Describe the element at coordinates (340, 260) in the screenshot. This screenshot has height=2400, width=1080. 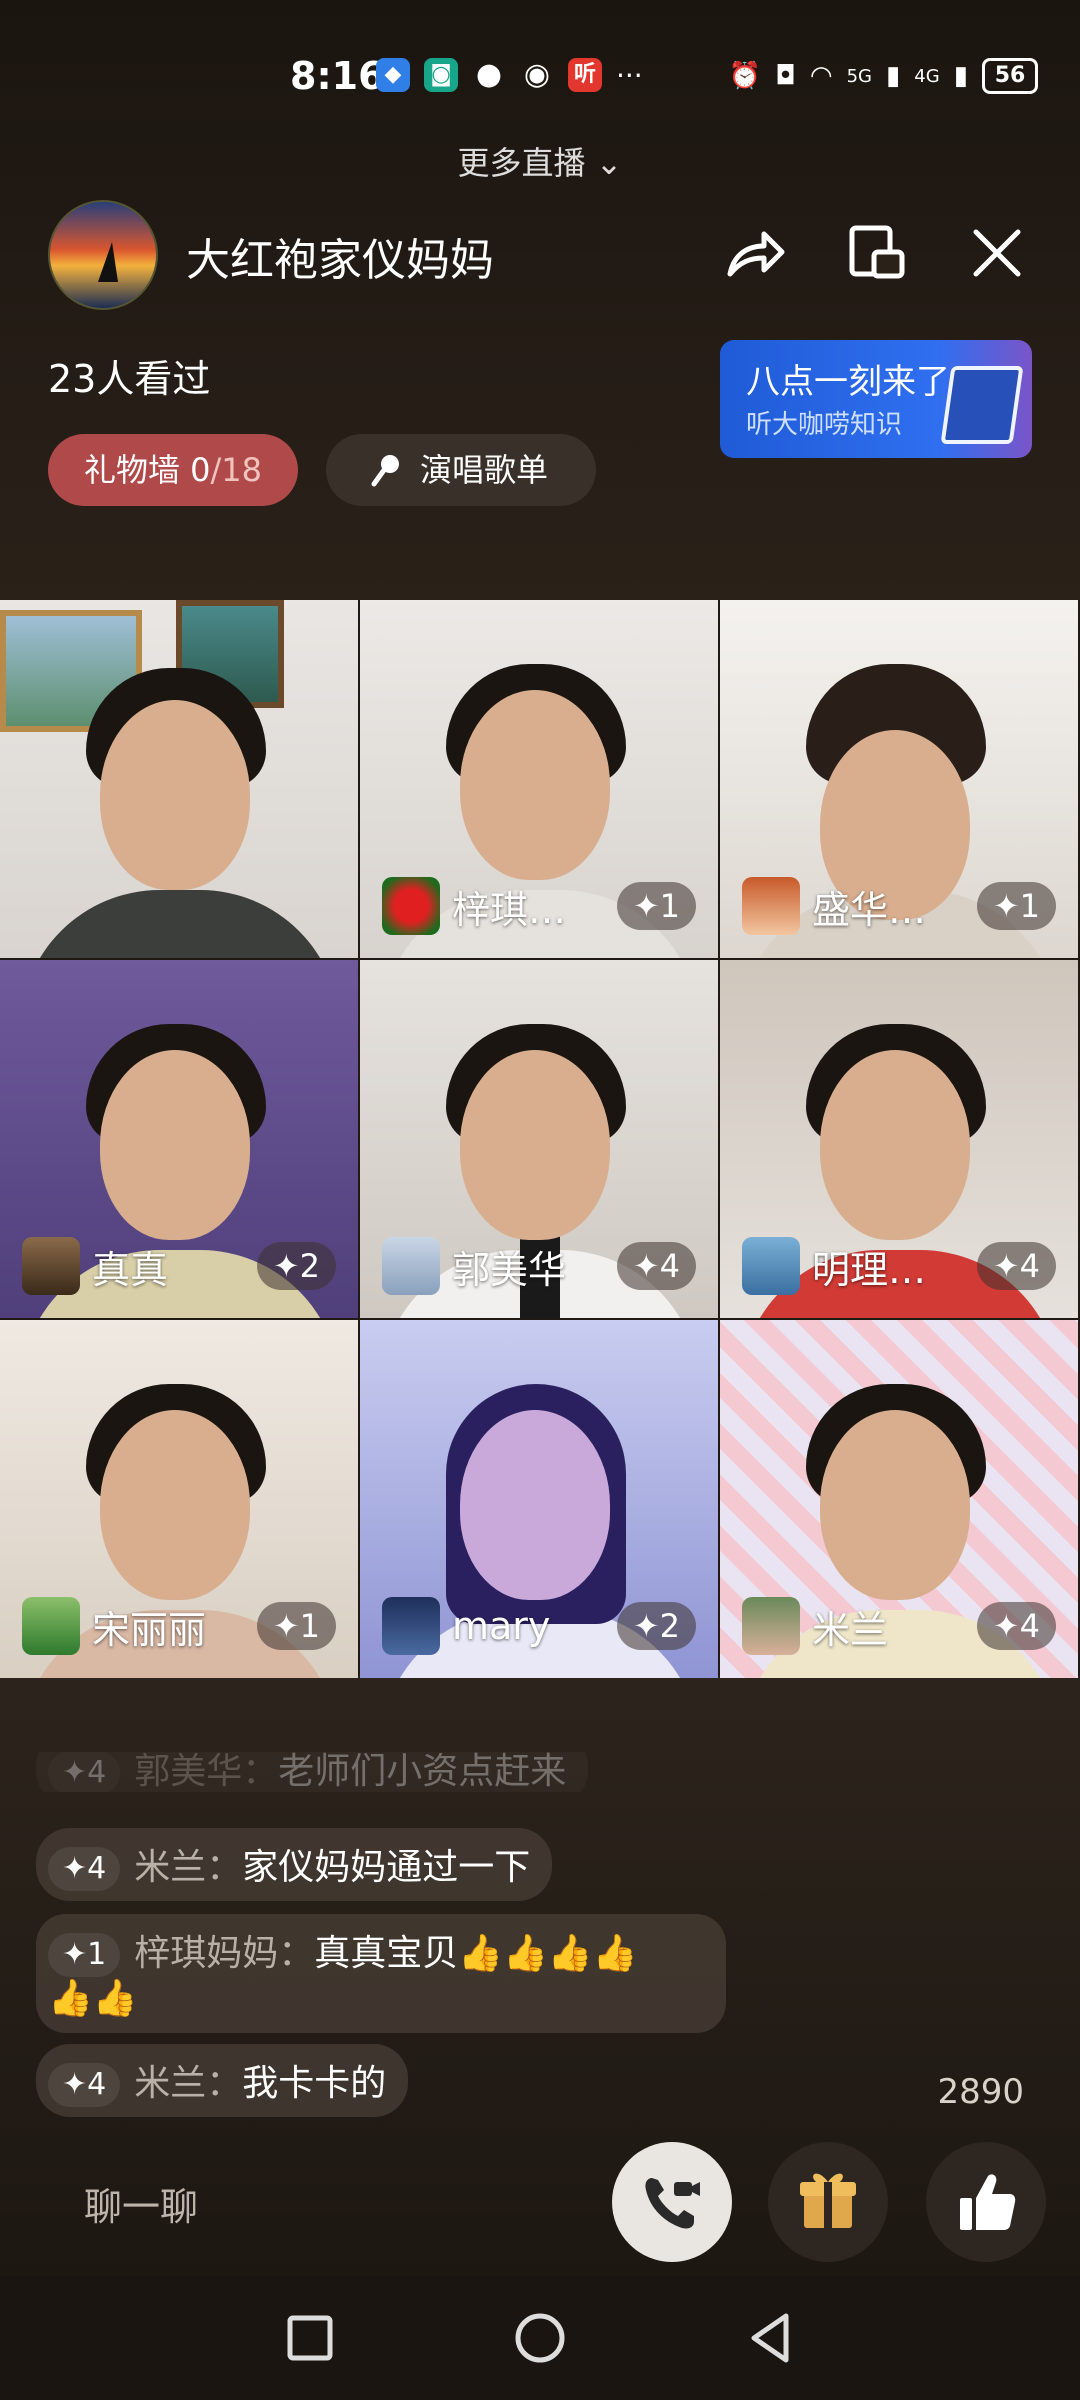
I see `room-title: 大红袍家仪妈妈` at that location.